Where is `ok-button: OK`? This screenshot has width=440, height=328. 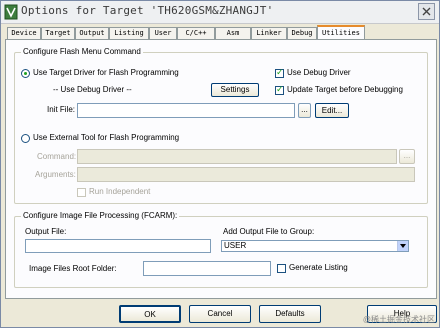 ok-button: OK is located at coordinates (150, 314).